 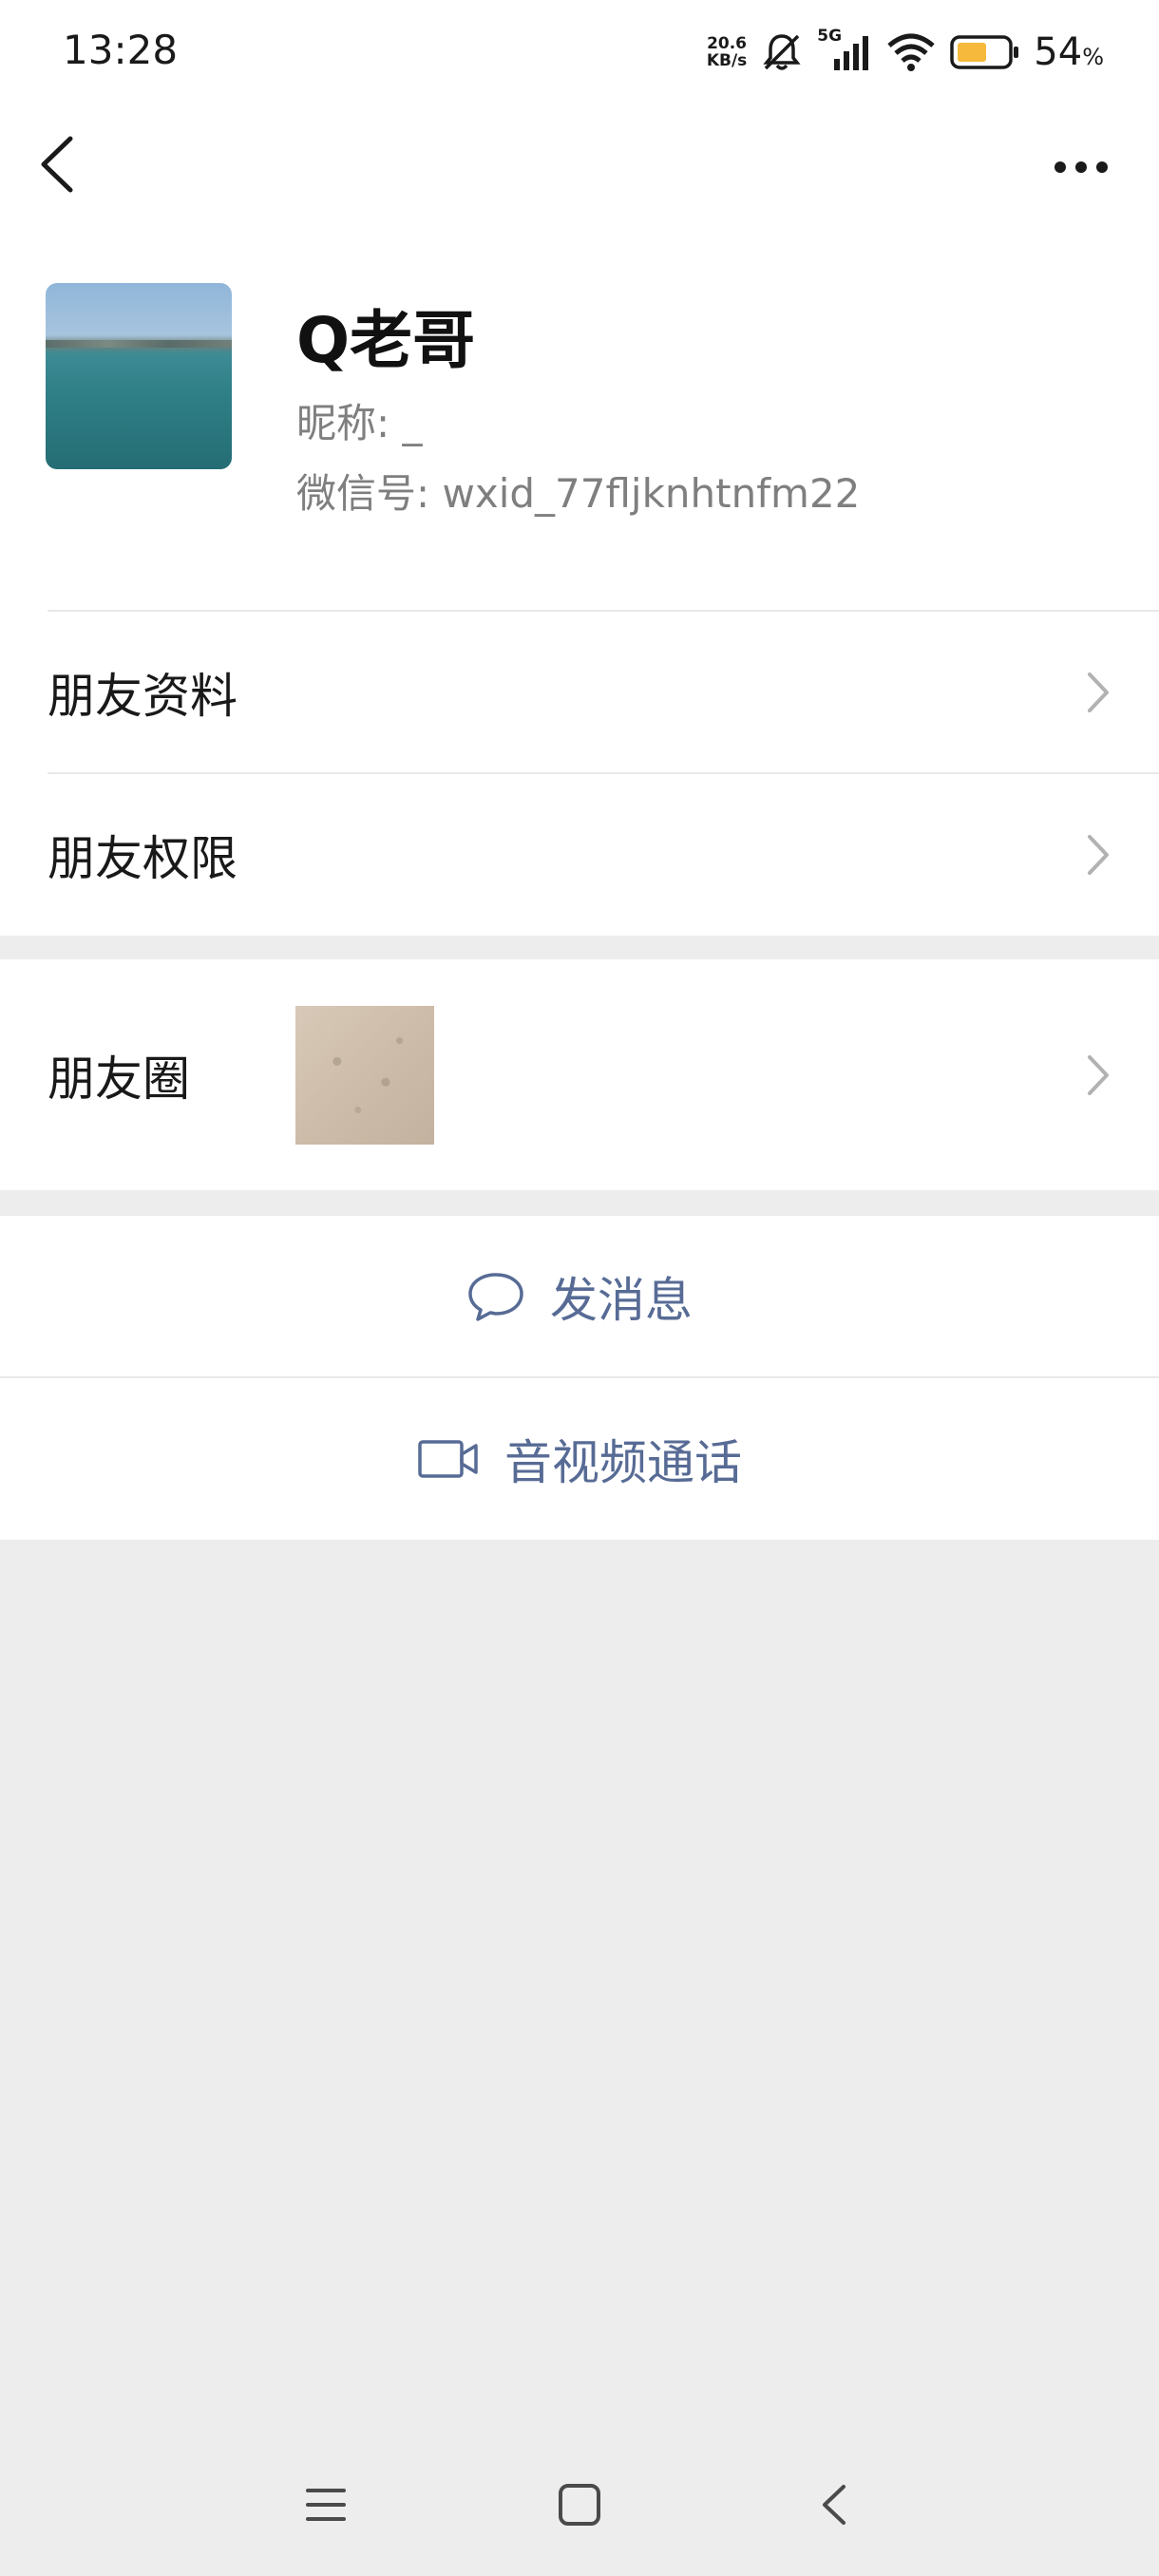 I want to click on message-bubble-icon, so click(x=495, y=1297).